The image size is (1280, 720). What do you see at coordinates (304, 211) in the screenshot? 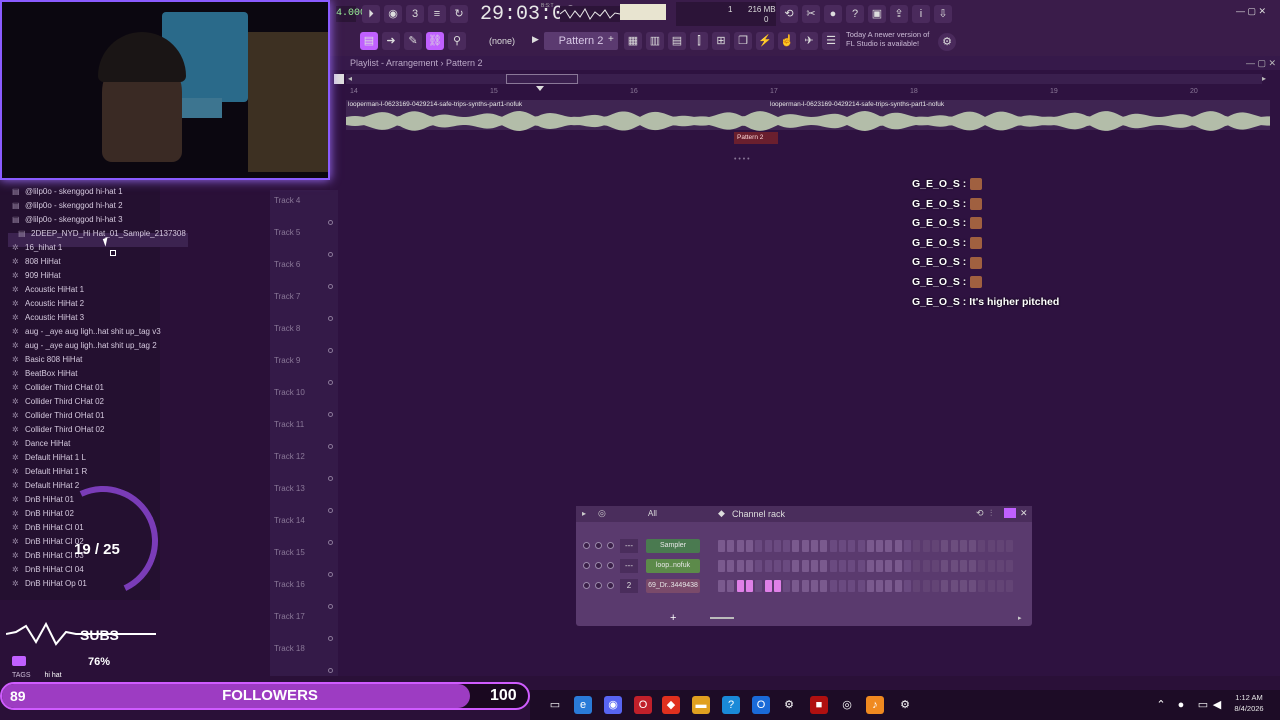
I see `track-header: Track 4` at bounding box center [304, 211].